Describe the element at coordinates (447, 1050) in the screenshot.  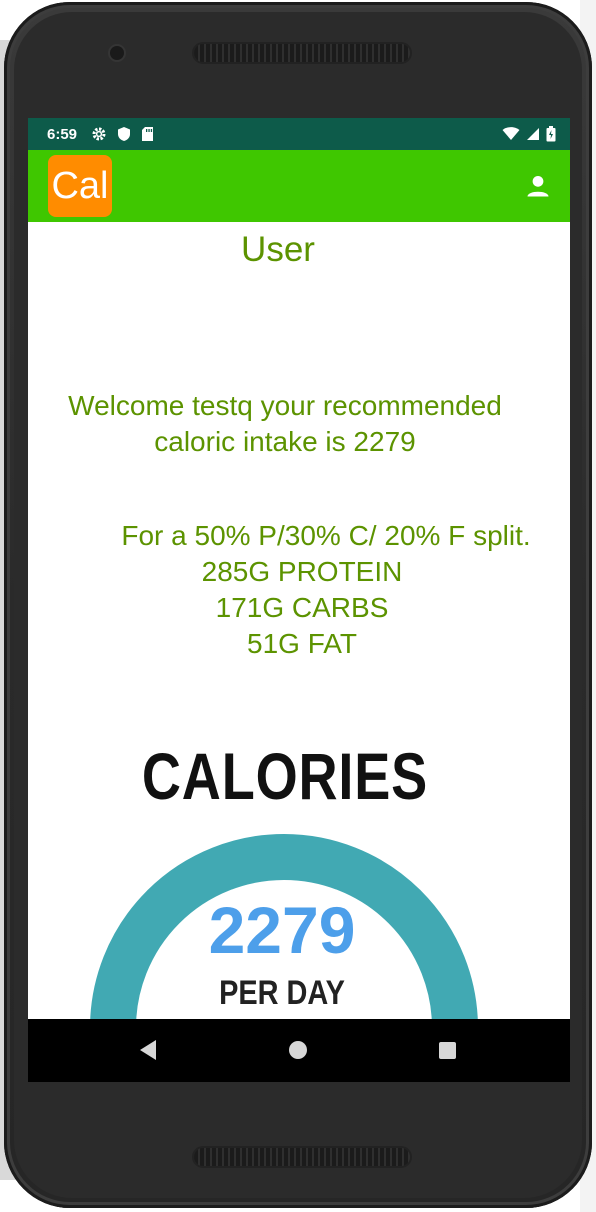
I see `recents-icon` at that location.